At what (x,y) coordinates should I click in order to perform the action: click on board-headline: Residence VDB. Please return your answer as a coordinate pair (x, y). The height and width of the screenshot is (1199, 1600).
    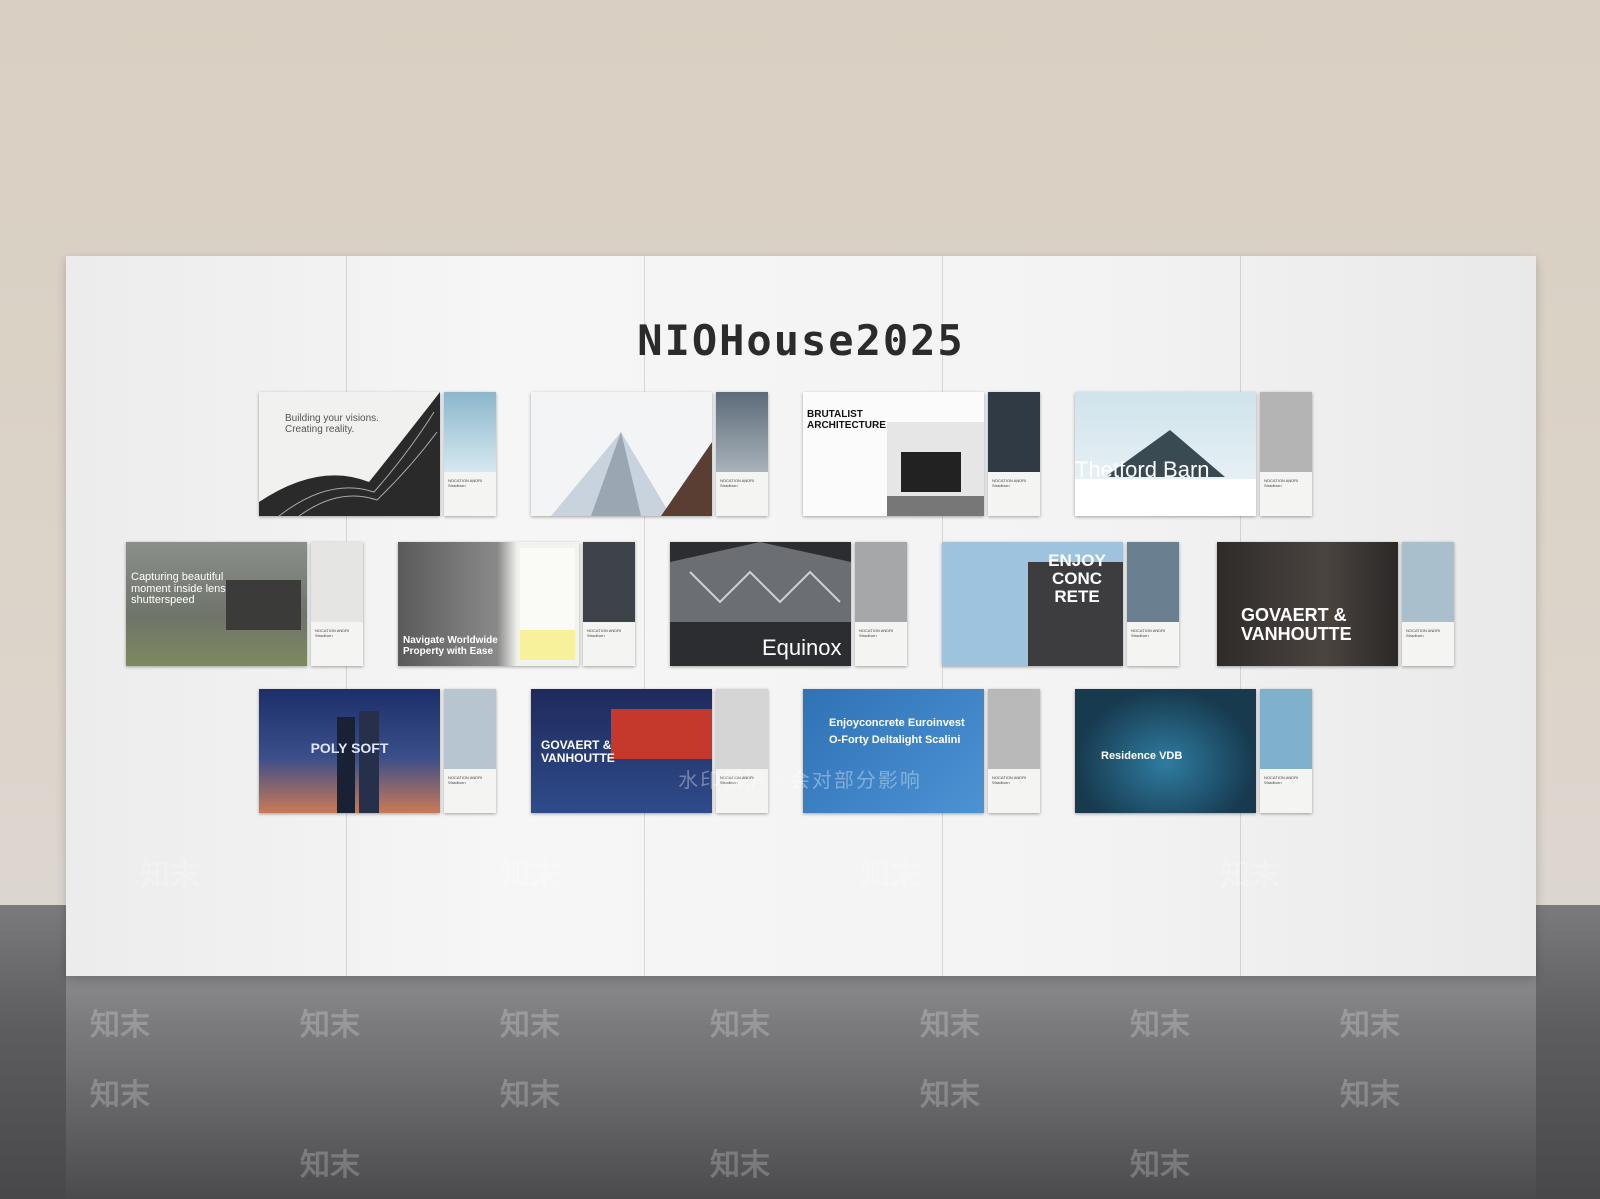
    Looking at the image, I should click on (1142, 756).